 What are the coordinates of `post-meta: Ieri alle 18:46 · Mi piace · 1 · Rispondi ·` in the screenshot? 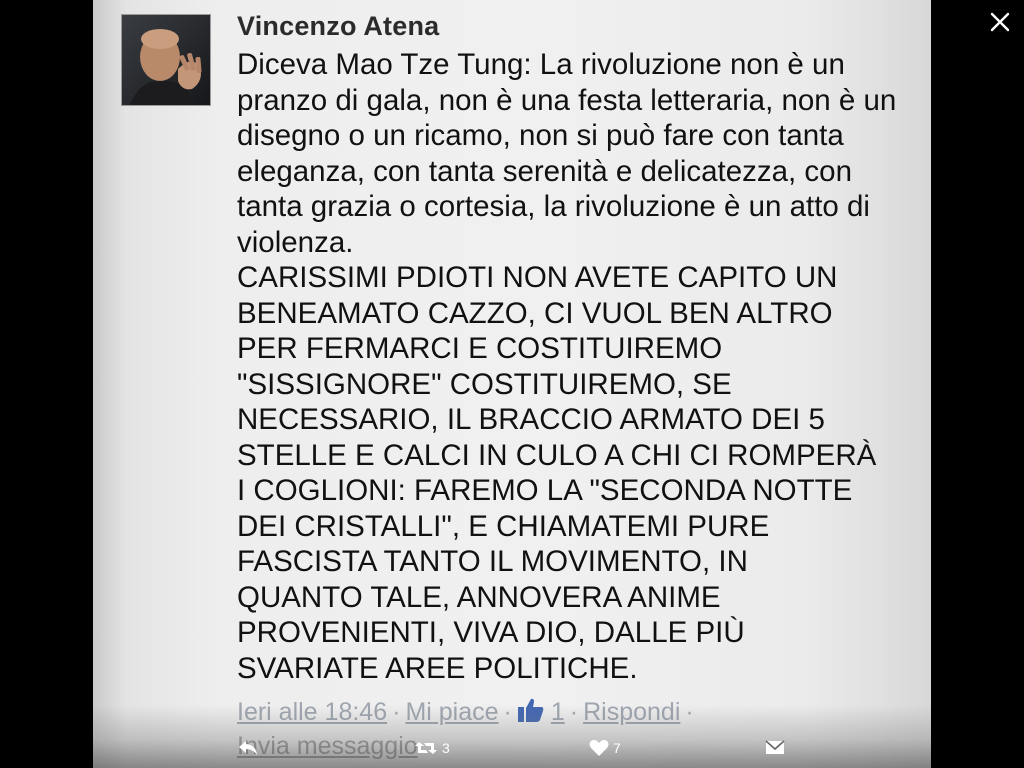 It's located at (577, 713).